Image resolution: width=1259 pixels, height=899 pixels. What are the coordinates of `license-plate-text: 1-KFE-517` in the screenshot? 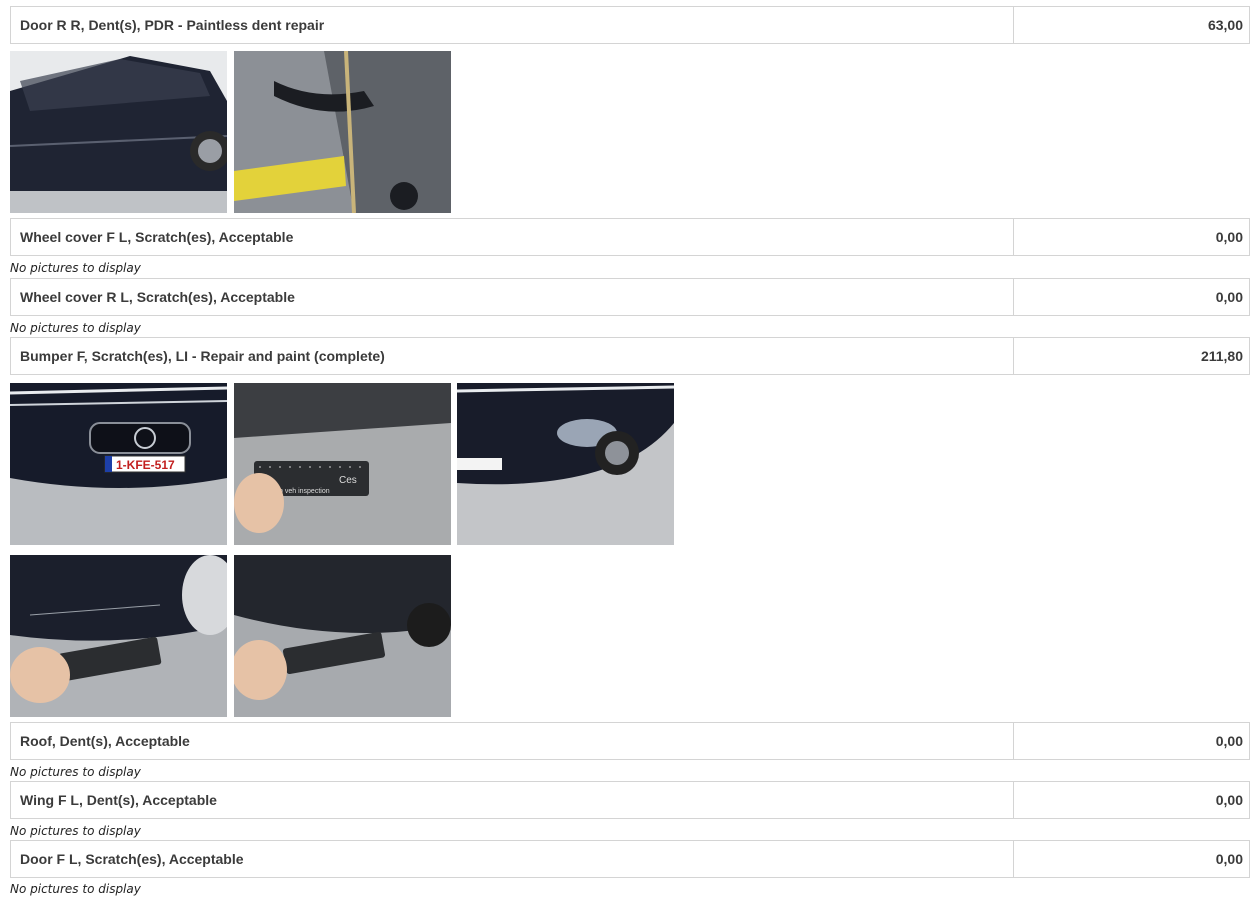 It's located at (145, 465).